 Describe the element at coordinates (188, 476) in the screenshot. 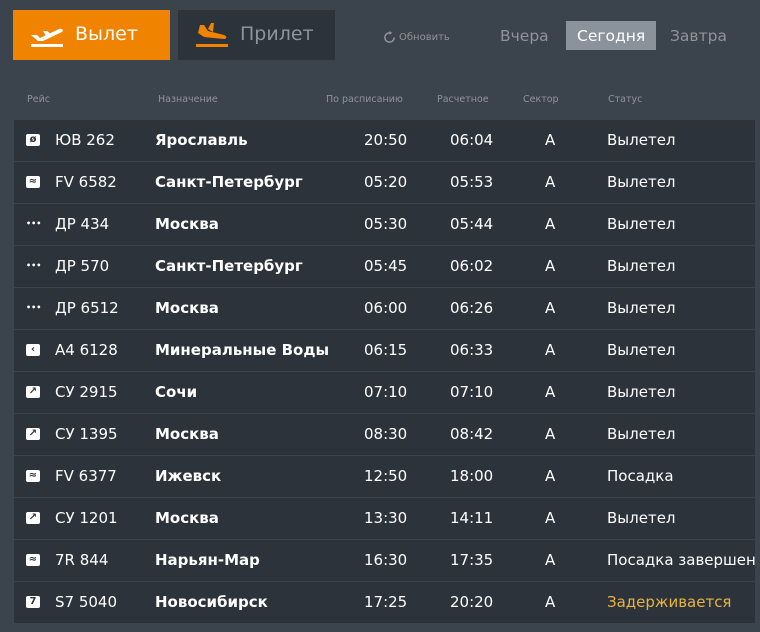

I see `destination: Ижевск` at that location.